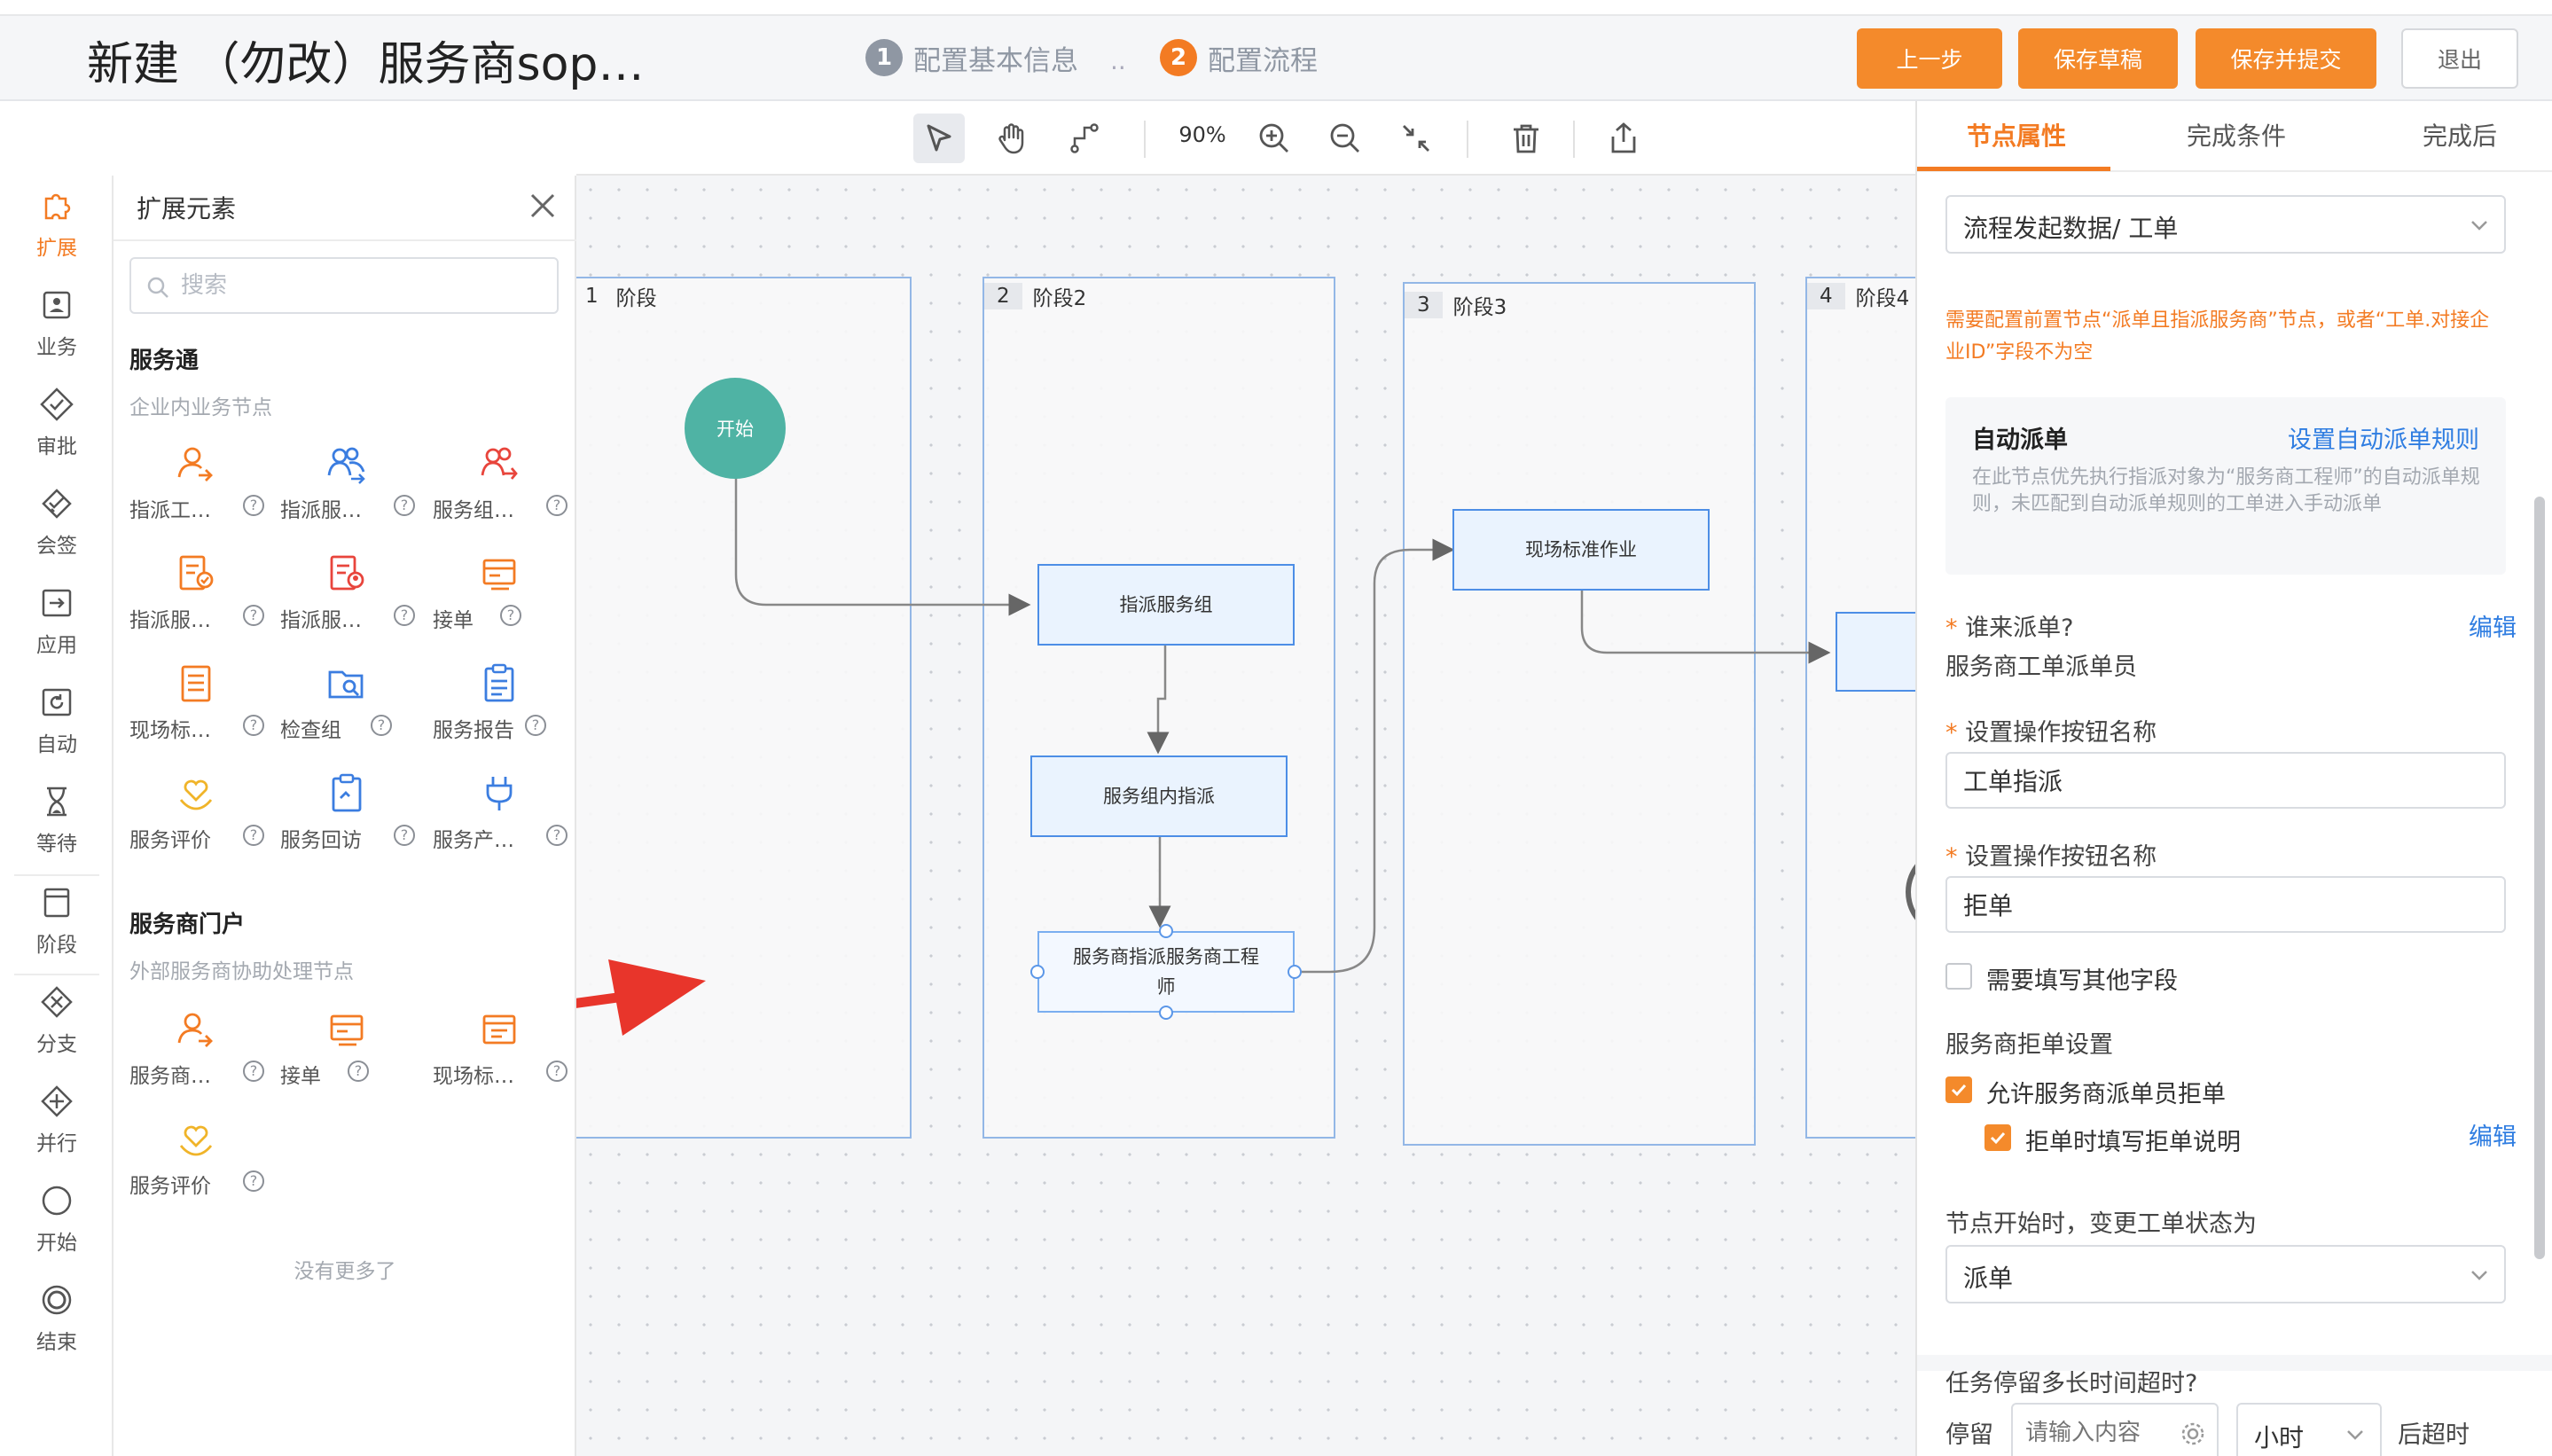 The height and width of the screenshot is (1456, 2552). What do you see at coordinates (57, 924) in the screenshot?
I see `rail-item-stage: 阶段` at bounding box center [57, 924].